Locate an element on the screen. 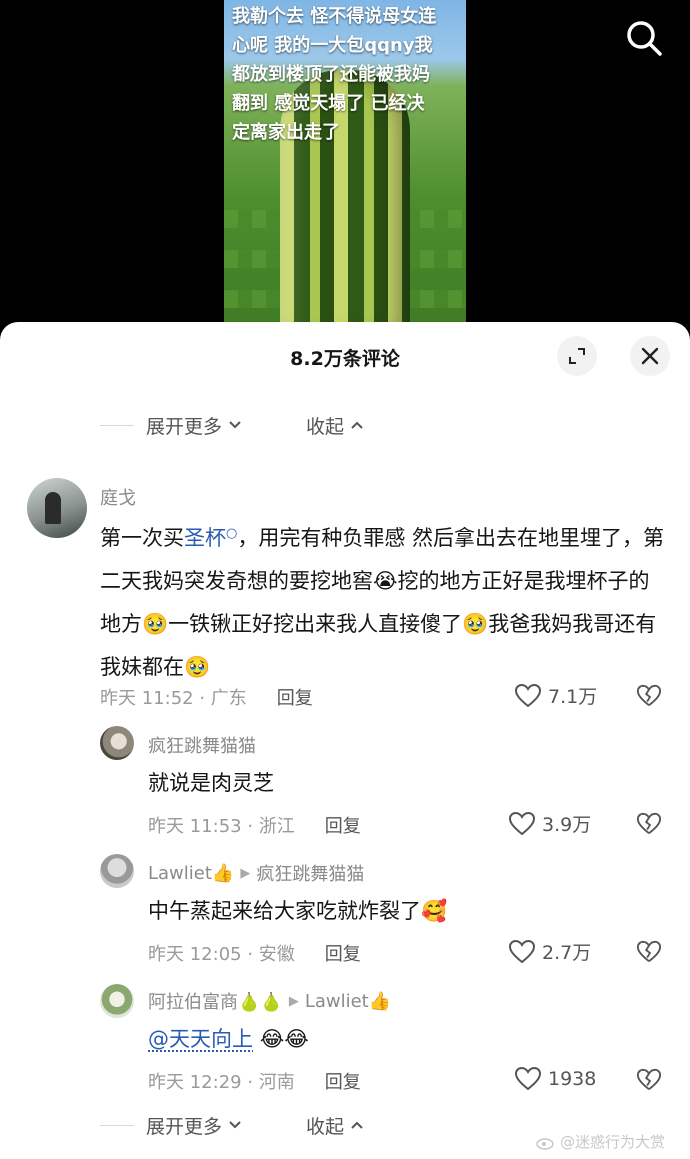 The width and height of the screenshot is (690, 1159). like-button: 1938 is located at coordinates (555, 1079).